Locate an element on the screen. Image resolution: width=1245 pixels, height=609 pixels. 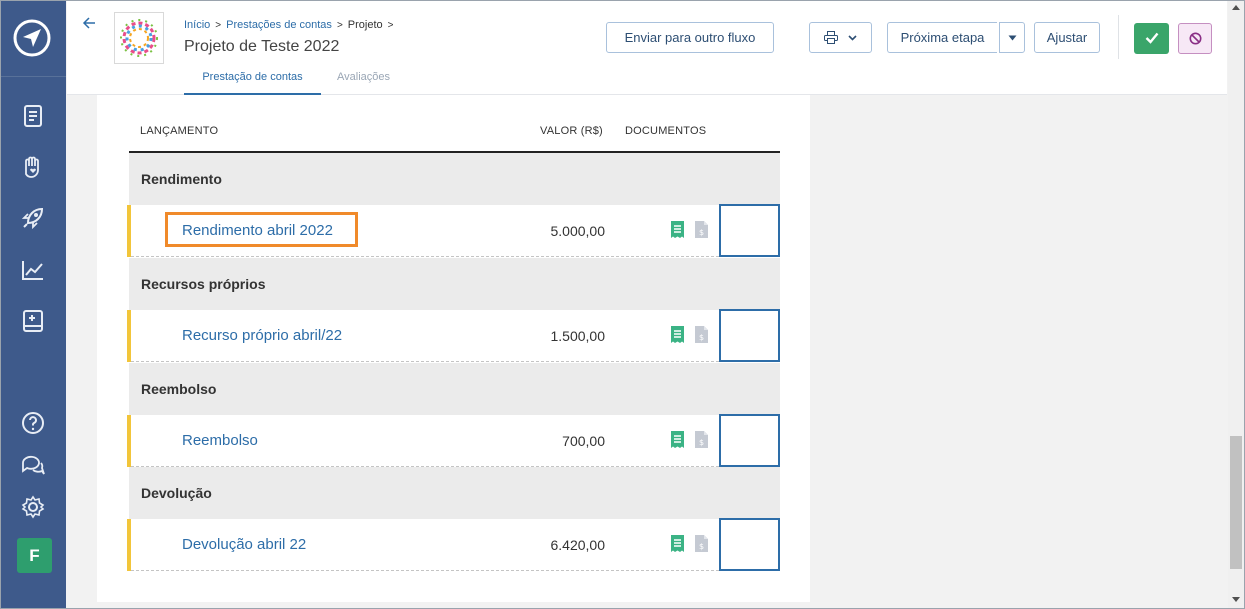
breadcrumb-home-link: Início is located at coordinates (197, 25).